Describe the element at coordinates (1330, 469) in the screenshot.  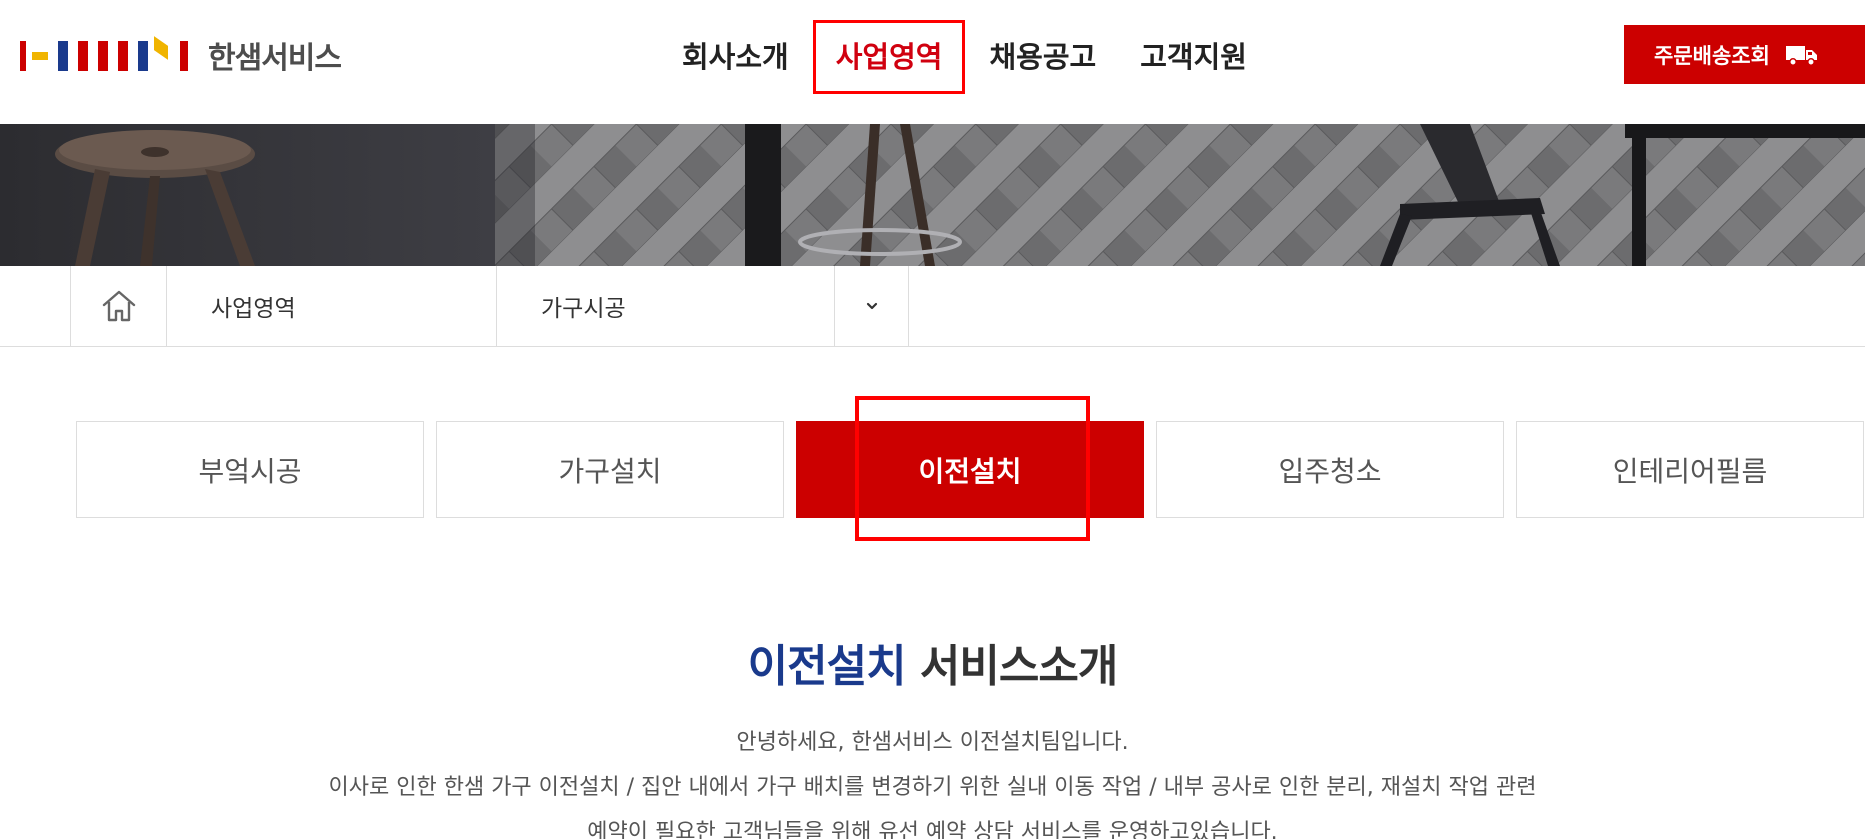
I see `tab-move-in-cleaning: 입주청소` at that location.